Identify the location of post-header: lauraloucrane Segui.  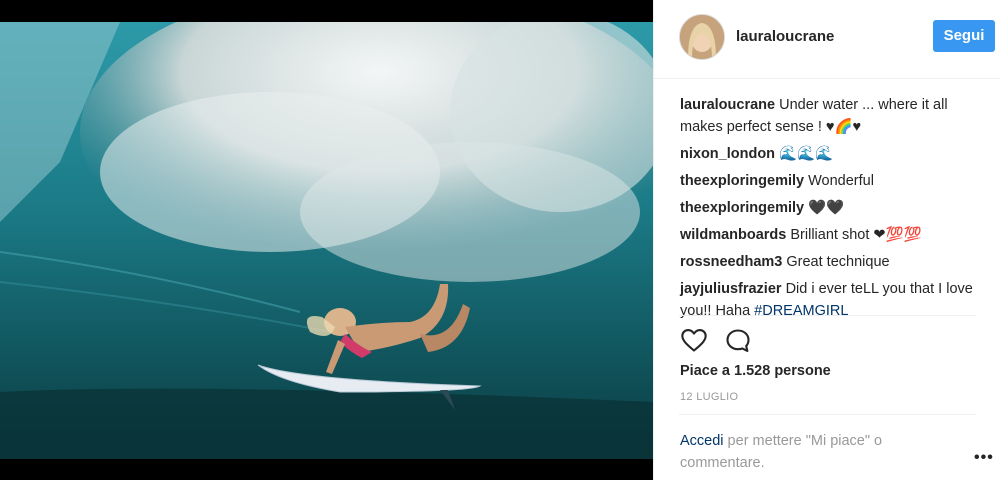
(827, 39).